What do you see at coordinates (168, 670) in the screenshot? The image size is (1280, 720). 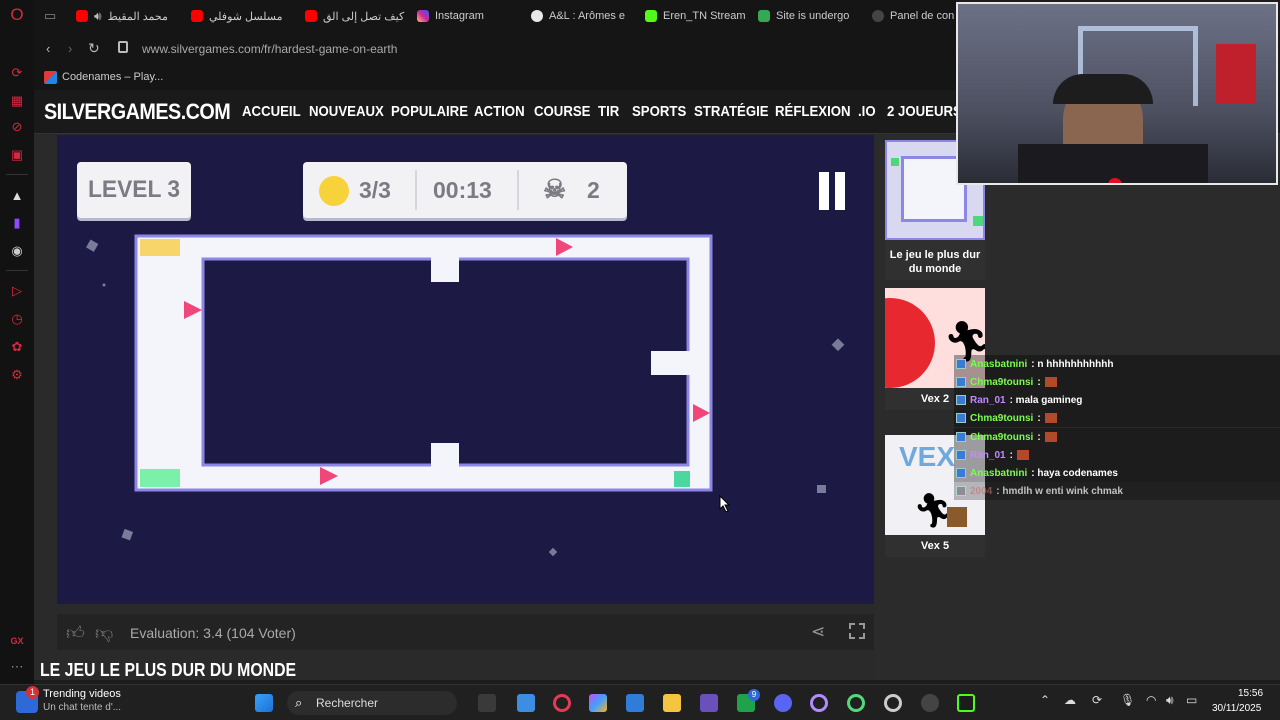 I see `page-title: LE JEU LE PLUS DUR DU MONDE` at bounding box center [168, 670].